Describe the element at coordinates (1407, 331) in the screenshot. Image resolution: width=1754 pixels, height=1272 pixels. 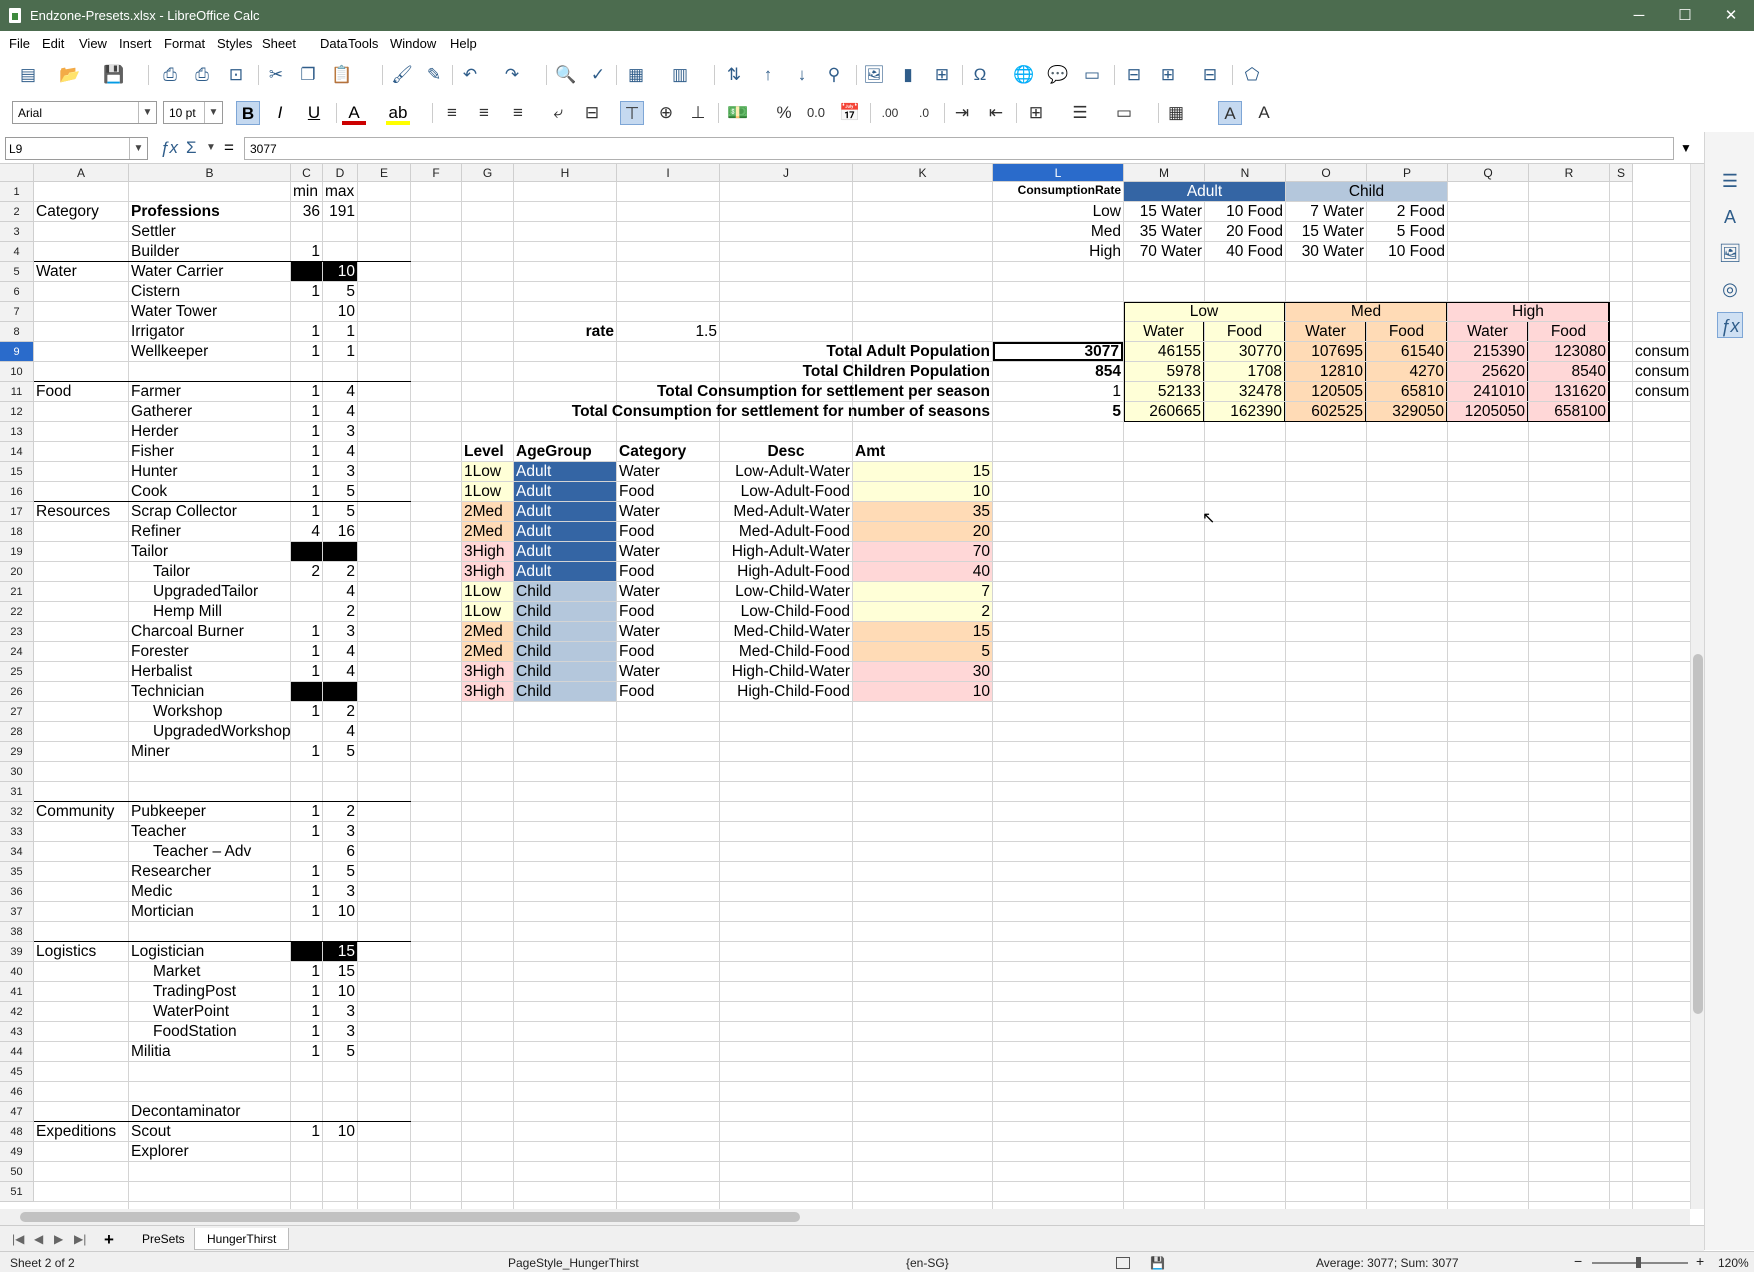
I see `cell-p8: Food` at that location.